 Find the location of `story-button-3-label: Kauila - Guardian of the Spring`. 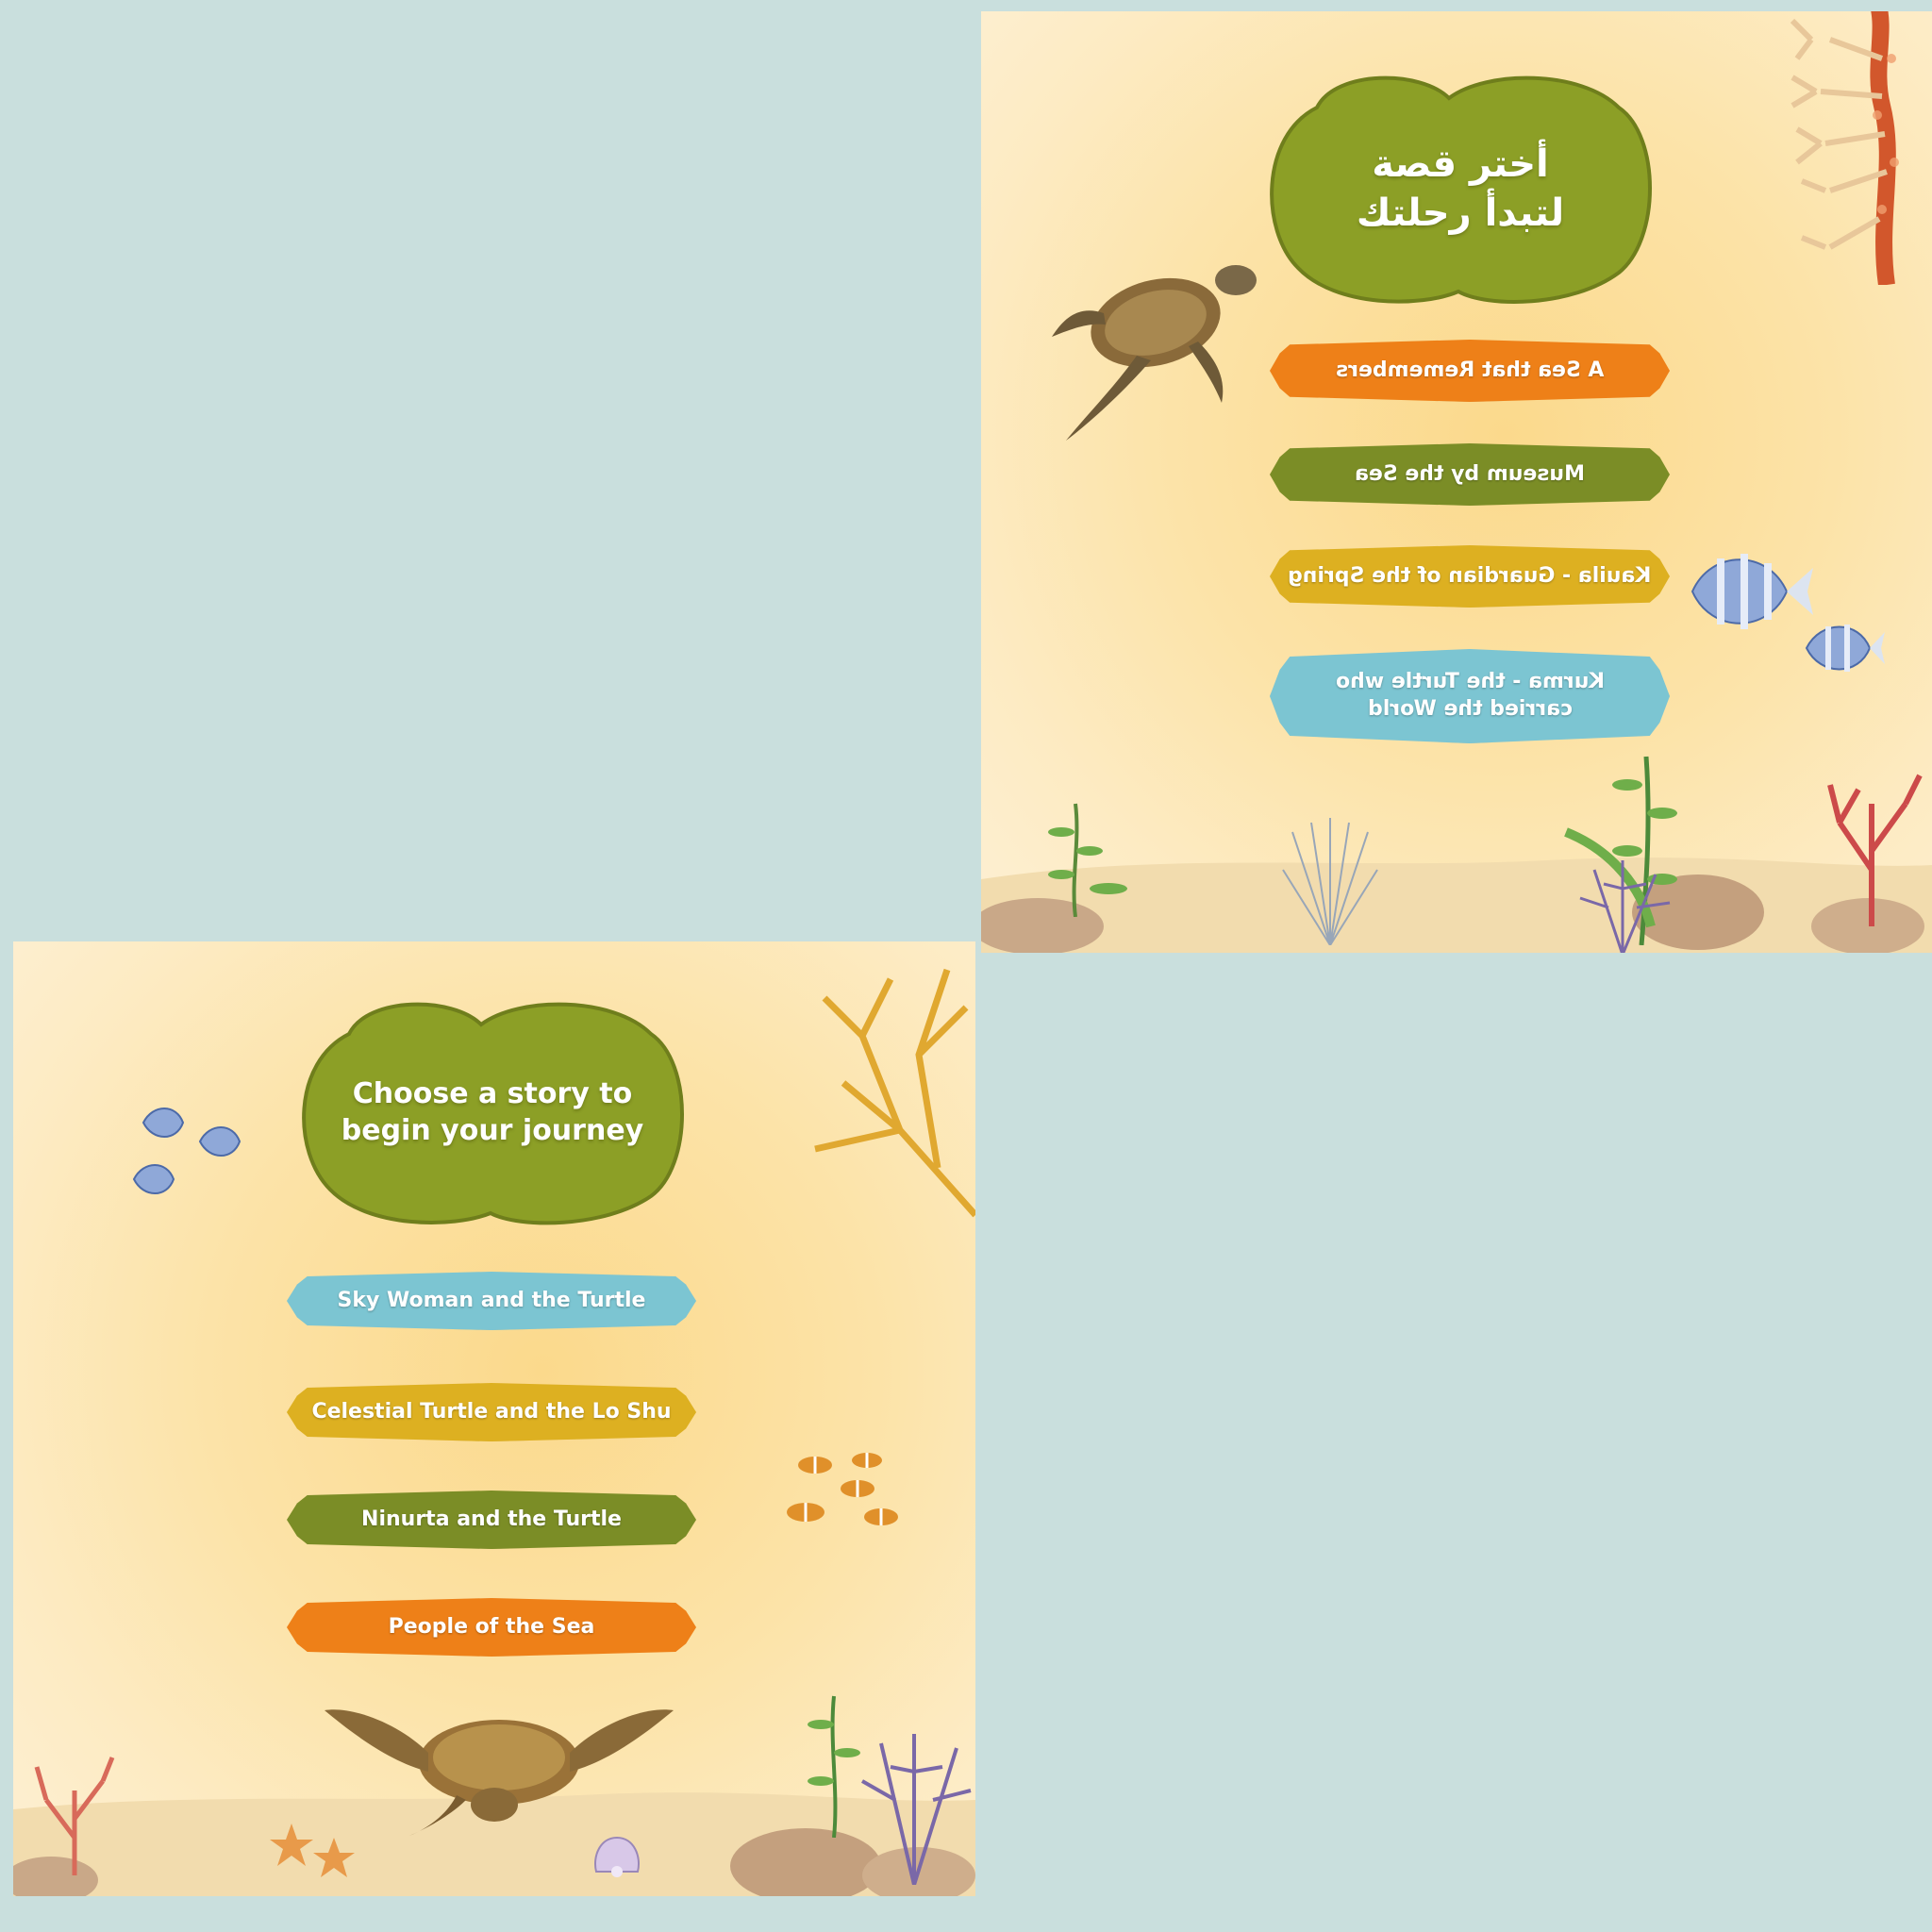

story-button-3-label: Kauila - Guardian of the Spring is located at coordinates (1470, 576).